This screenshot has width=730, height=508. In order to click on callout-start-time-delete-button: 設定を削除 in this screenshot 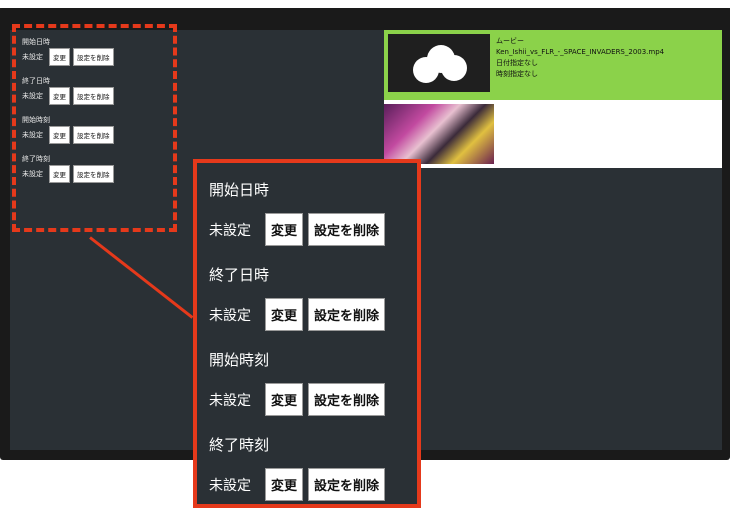, I will do `click(347, 399)`.